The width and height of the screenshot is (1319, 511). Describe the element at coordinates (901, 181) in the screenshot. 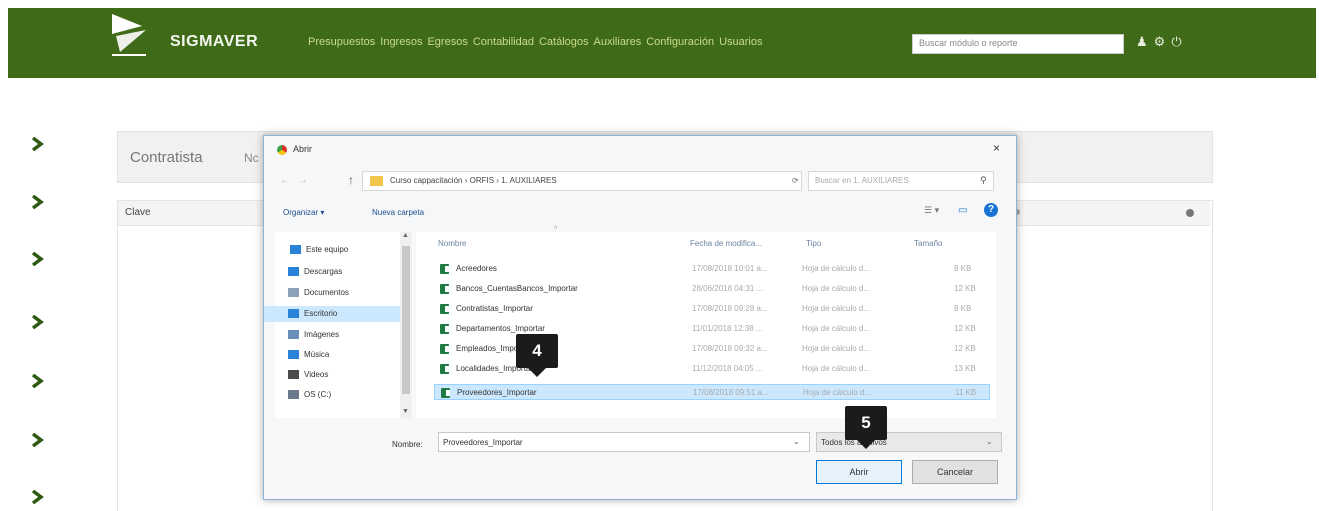

I see `folder-search-input: Buscar en 1. AUXILIARES` at that location.